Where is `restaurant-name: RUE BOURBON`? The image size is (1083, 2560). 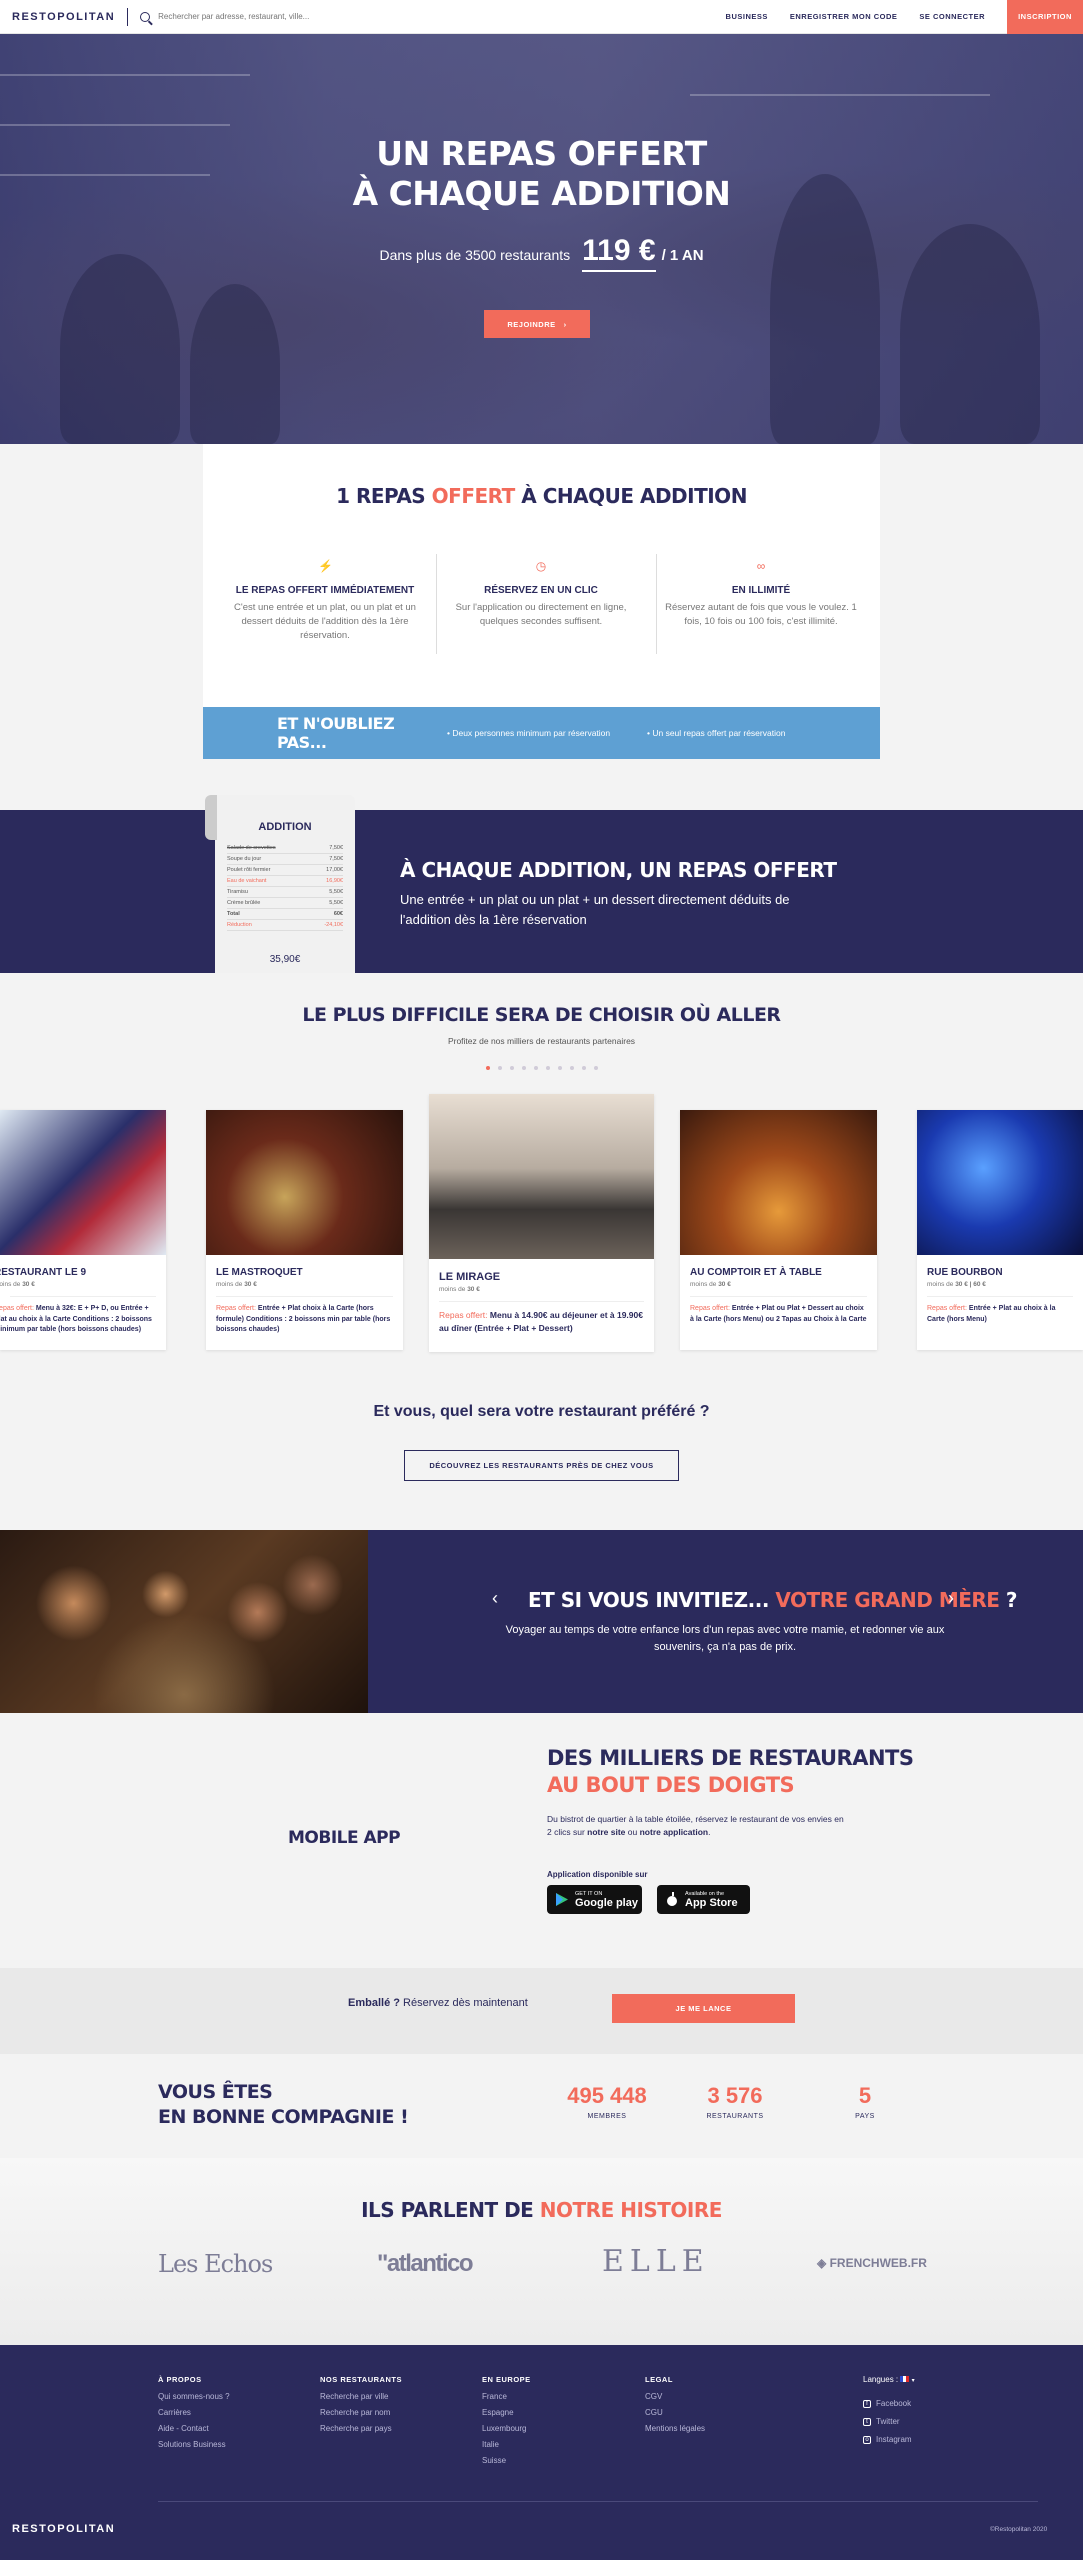 restaurant-name: RUE BOURBON is located at coordinates (965, 1272).